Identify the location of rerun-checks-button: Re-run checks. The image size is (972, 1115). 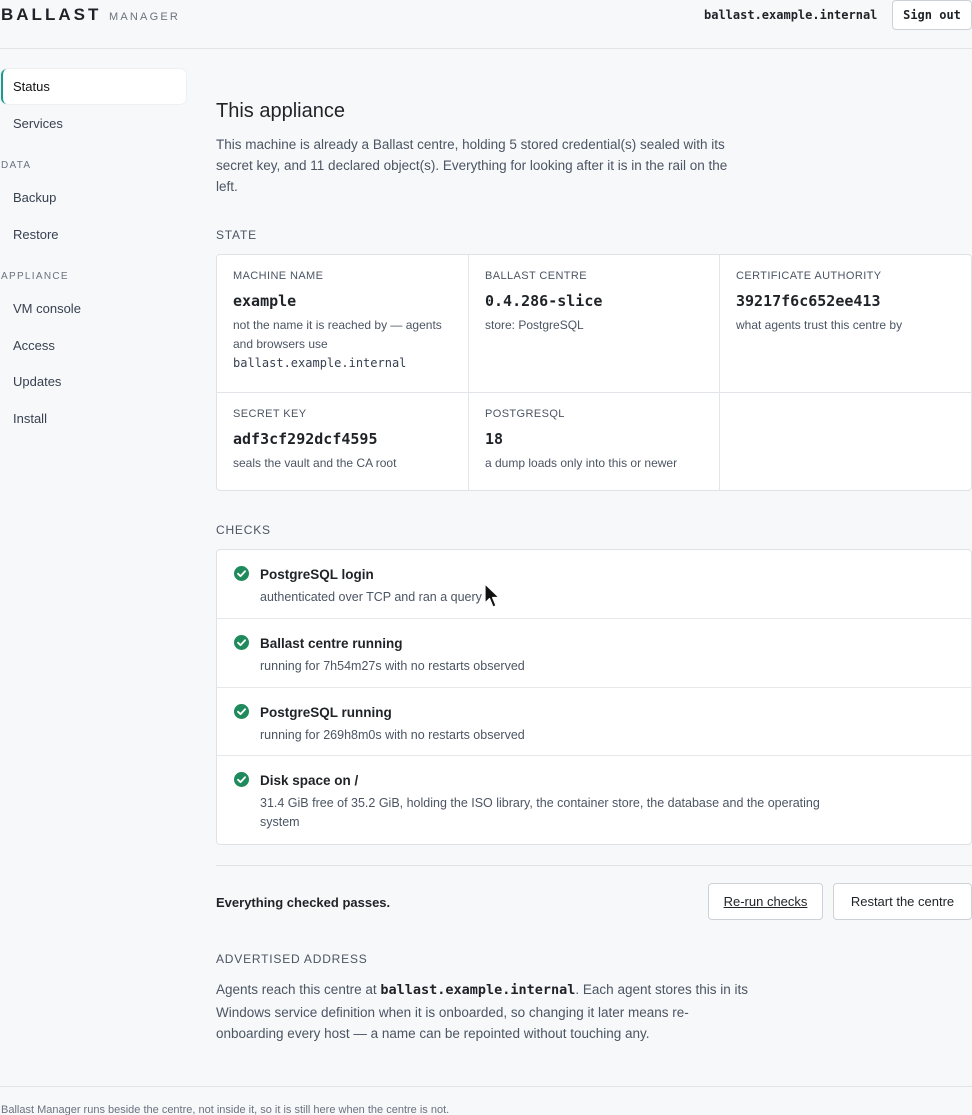
(765, 901).